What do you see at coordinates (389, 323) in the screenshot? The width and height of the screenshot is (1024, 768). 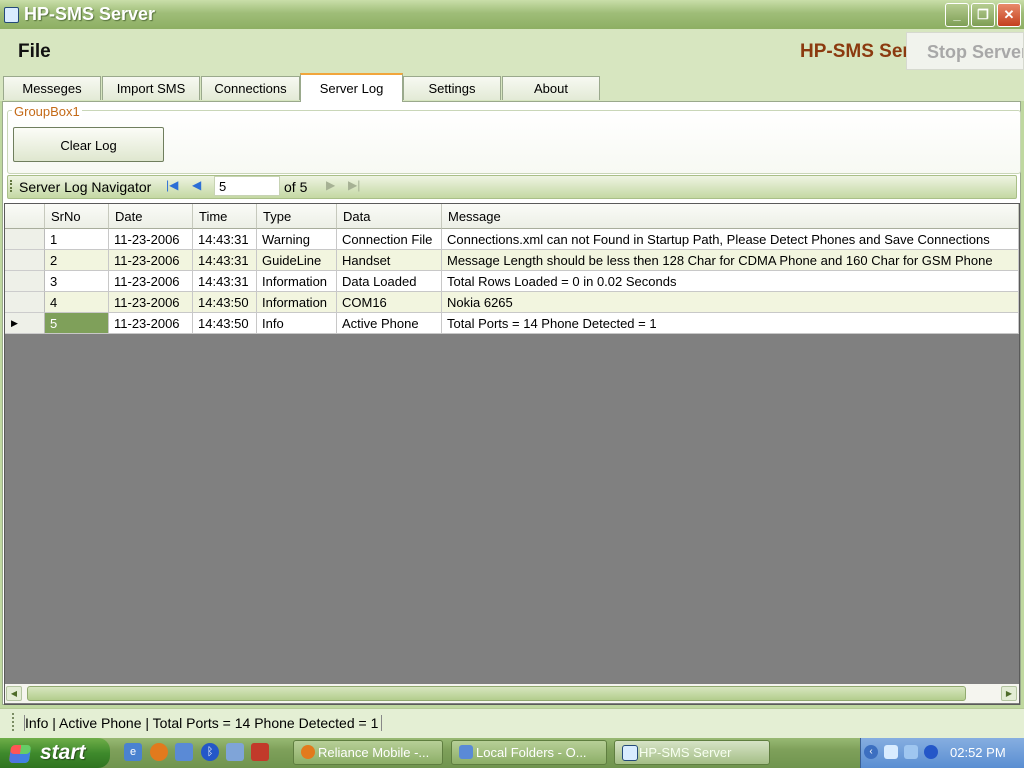 I see `cell-data: Active Phone` at bounding box center [389, 323].